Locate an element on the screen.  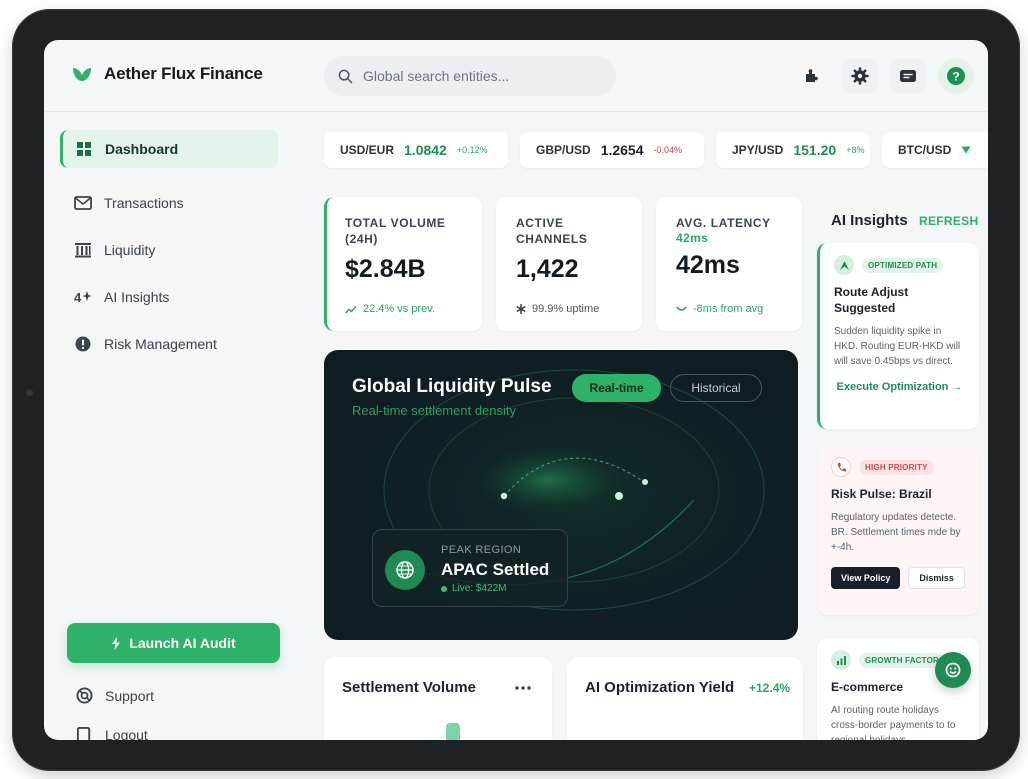
search-icon is located at coordinates (345, 76).